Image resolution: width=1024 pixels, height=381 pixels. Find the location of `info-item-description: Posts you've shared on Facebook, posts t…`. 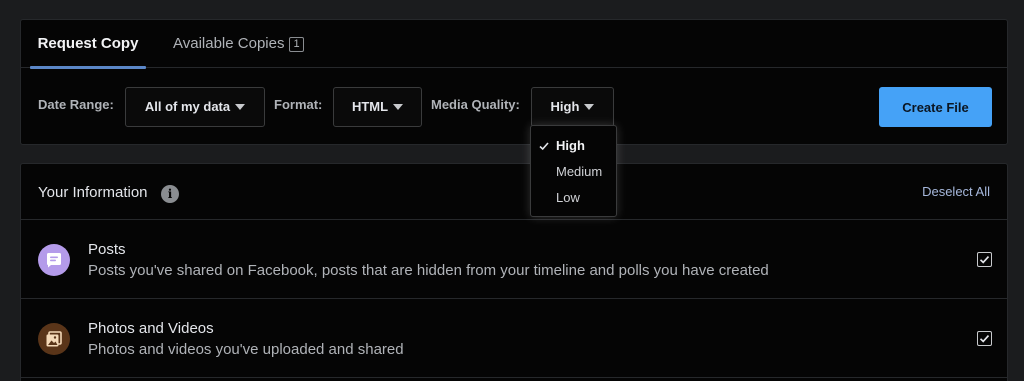

info-item-description: Posts you've shared on Facebook, posts t… is located at coordinates (428, 270).